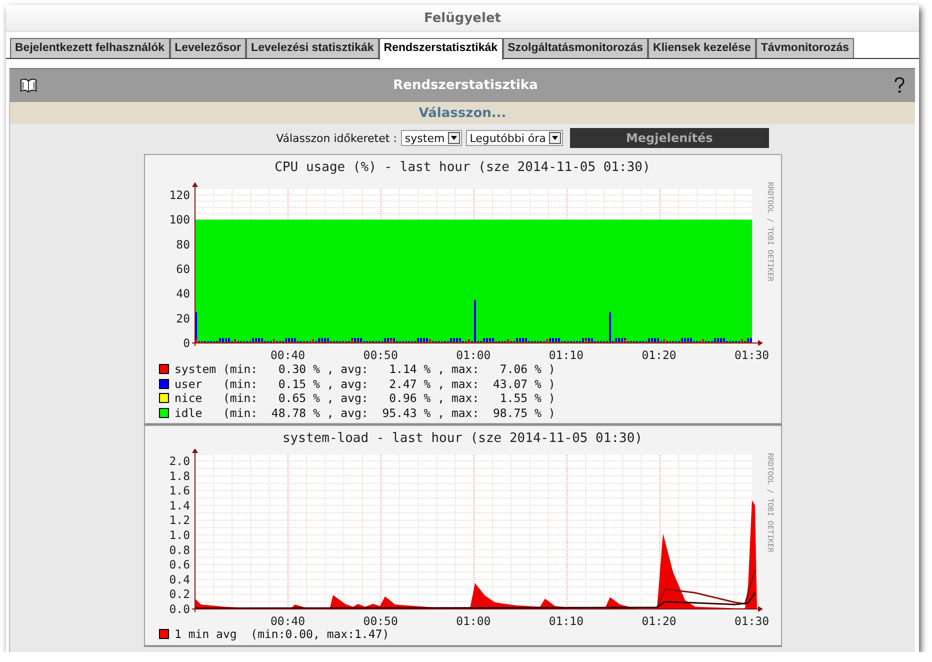 The image size is (932, 662). Describe the element at coordinates (183, 318) in the screenshot. I see `y-axis-label: 20` at that location.